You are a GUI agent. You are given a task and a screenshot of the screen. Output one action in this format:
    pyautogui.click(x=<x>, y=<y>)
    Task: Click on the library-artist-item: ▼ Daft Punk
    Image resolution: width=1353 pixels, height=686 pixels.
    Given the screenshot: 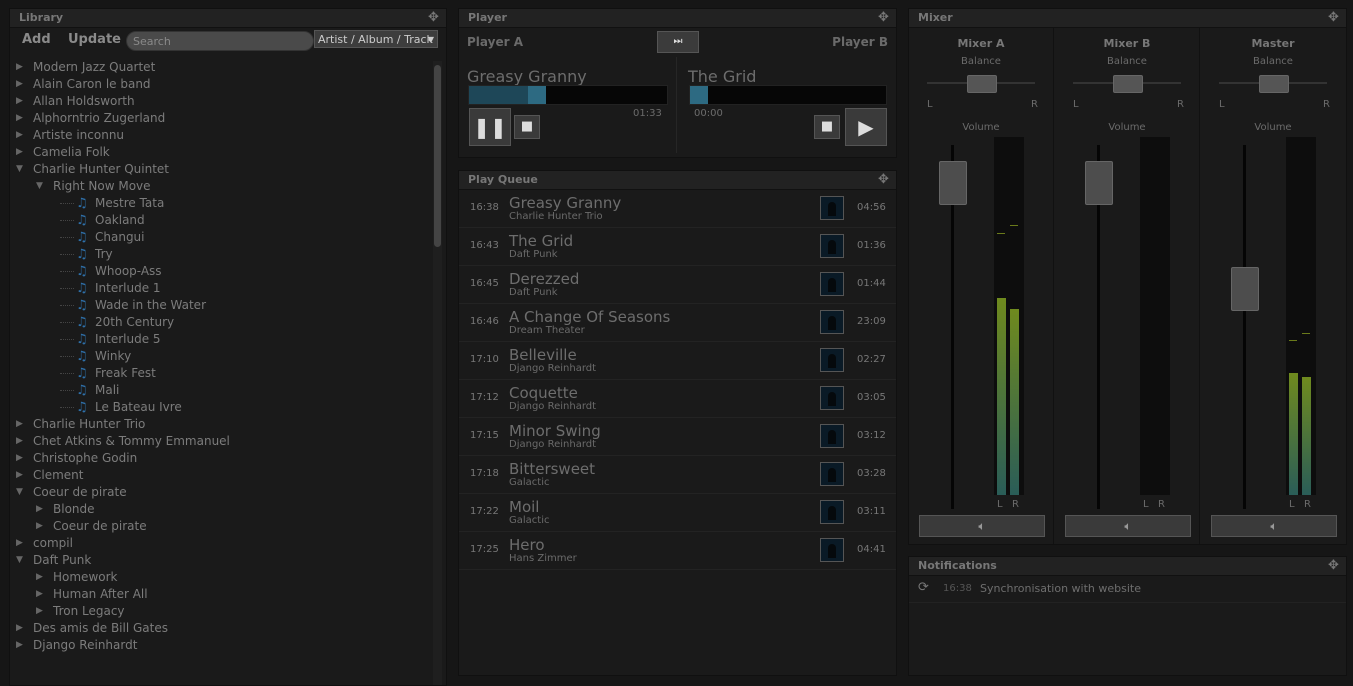 What is the action you would take?
    pyautogui.click(x=220, y=560)
    